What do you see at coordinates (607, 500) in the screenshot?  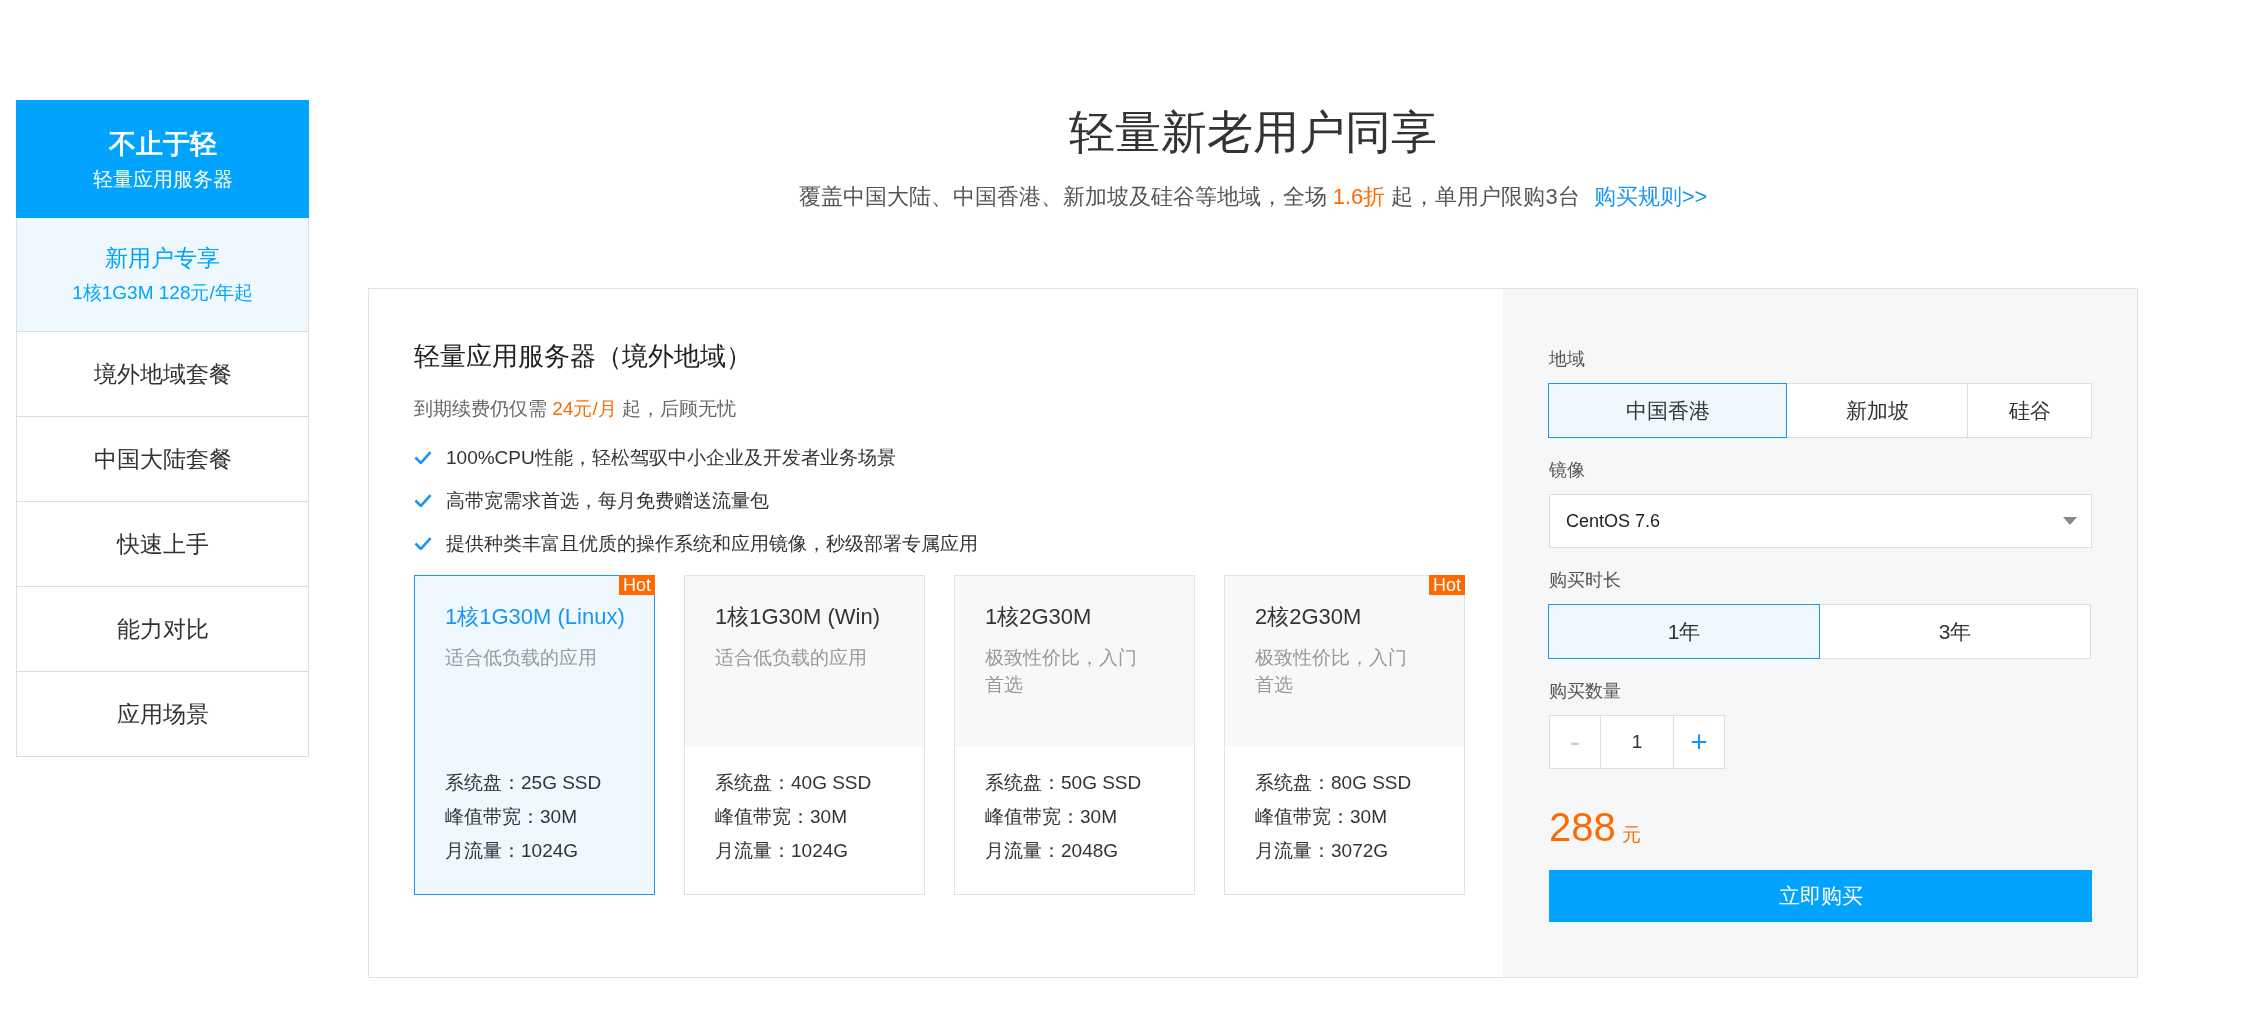 I see `feature-text: 高带宽需求首选，每月免费赠送流量包` at bounding box center [607, 500].